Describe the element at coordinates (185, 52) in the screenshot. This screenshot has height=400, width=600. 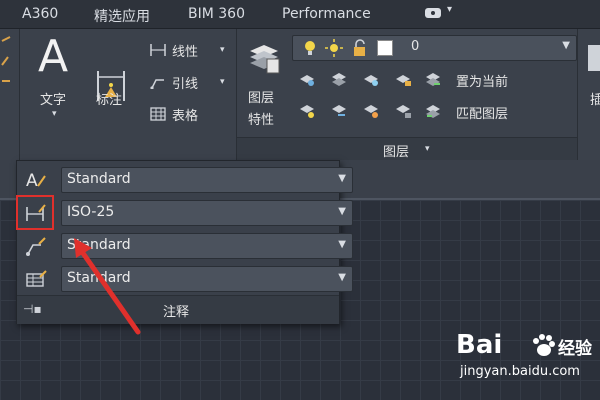
I see `linear-dimension-label: 线性` at that location.